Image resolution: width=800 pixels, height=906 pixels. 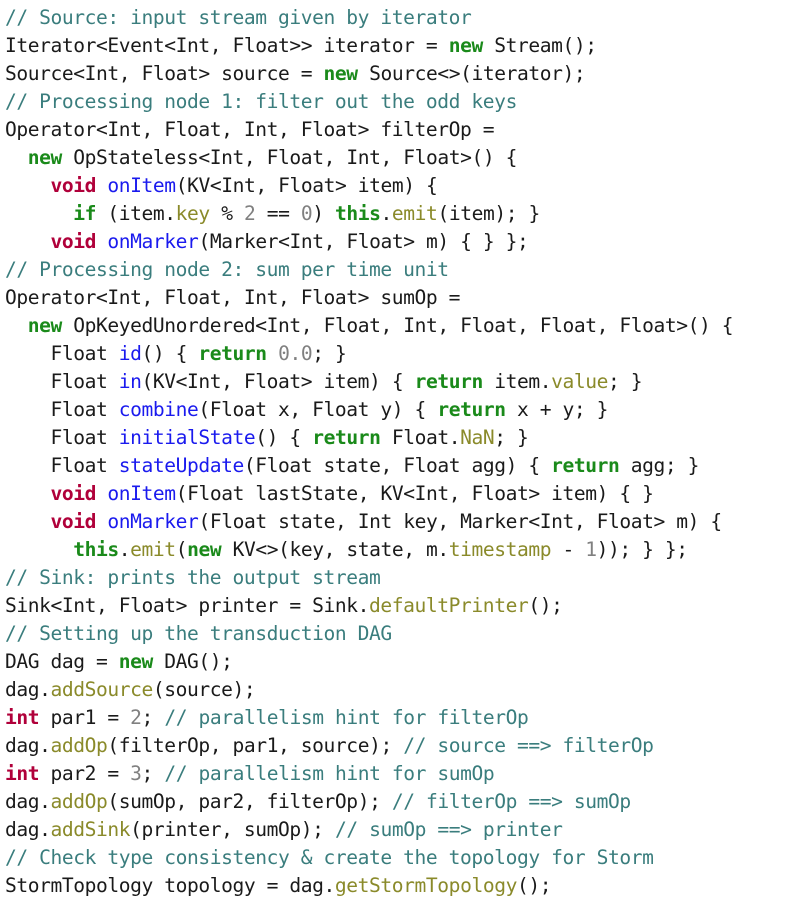 What do you see at coordinates (329, 773) in the screenshot?
I see `code-token-comment: // parallelism hint for sumOp` at bounding box center [329, 773].